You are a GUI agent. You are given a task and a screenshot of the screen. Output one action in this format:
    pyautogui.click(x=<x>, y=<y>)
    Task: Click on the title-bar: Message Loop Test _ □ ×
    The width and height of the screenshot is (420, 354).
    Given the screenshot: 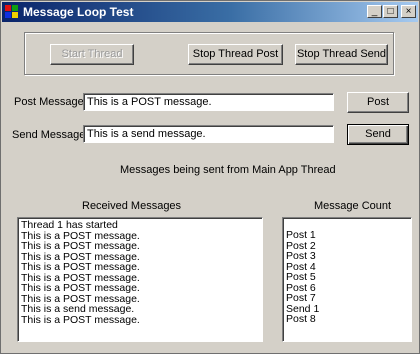 What is the action you would take?
    pyautogui.click(x=210, y=12)
    